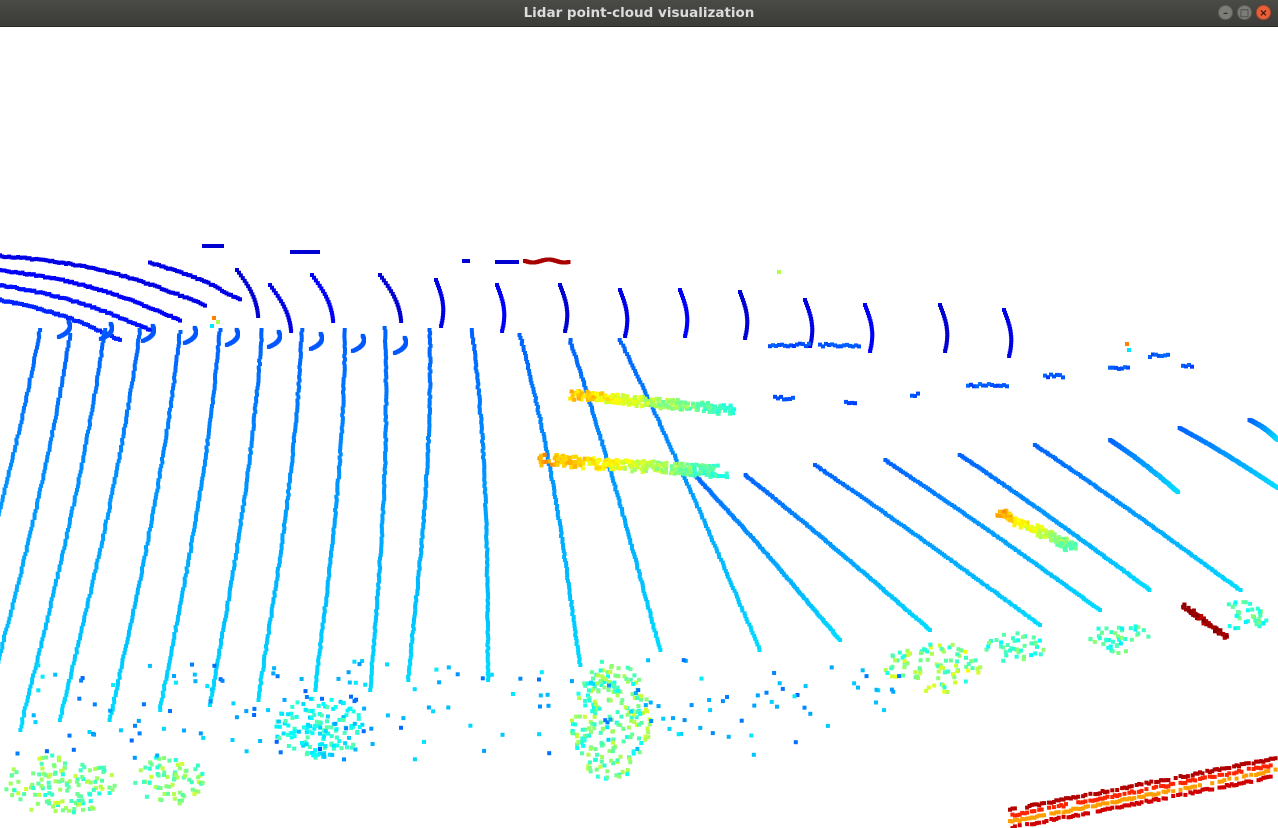 This screenshot has height=828, width=1278. What do you see at coordinates (1244, 12) in the screenshot?
I see `maximize-icon: □` at bounding box center [1244, 12].